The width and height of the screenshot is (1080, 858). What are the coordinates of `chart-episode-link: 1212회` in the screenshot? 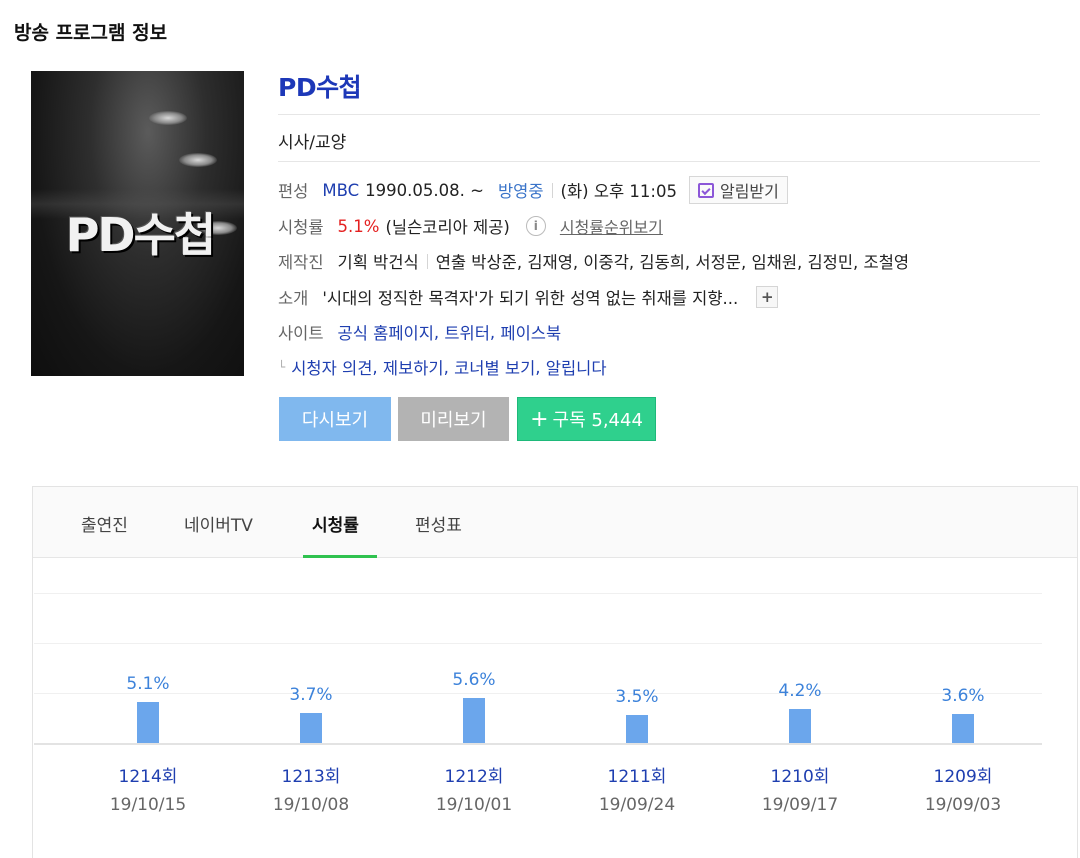 It's located at (474, 774).